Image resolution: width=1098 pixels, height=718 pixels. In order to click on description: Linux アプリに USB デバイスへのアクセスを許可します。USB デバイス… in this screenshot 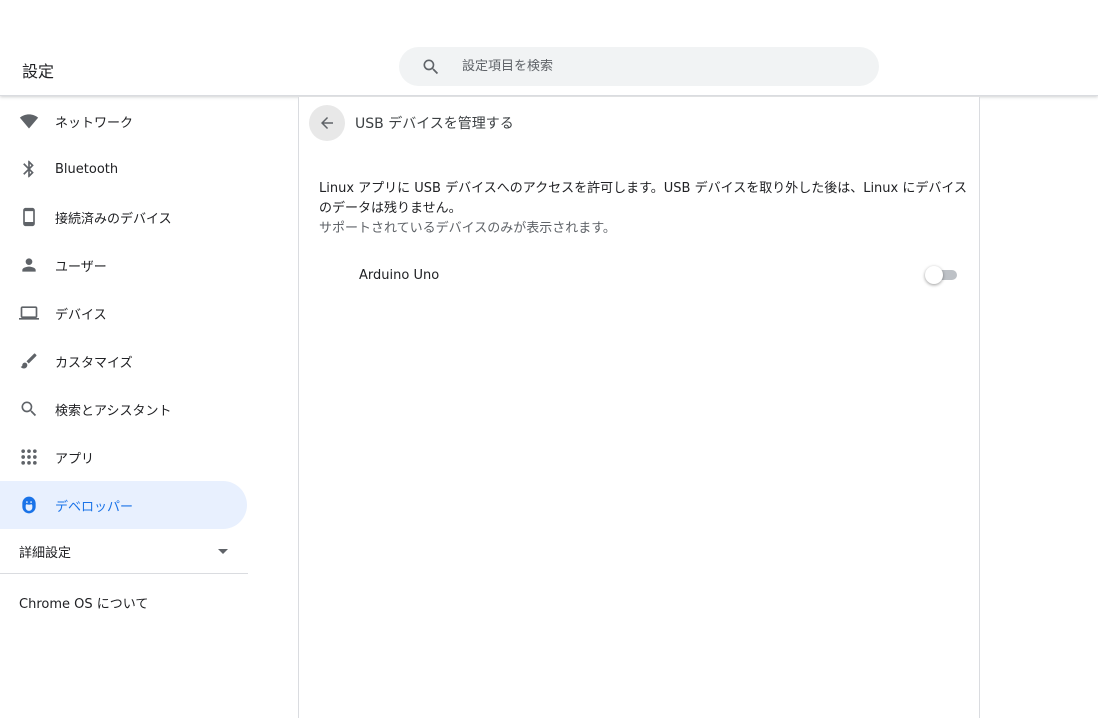, I will do `click(644, 209)`.